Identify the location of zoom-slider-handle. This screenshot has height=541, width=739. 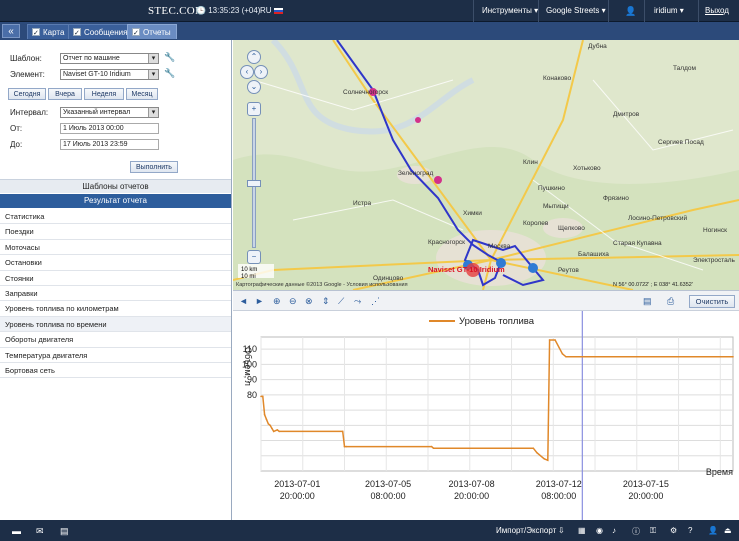
(254, 183).